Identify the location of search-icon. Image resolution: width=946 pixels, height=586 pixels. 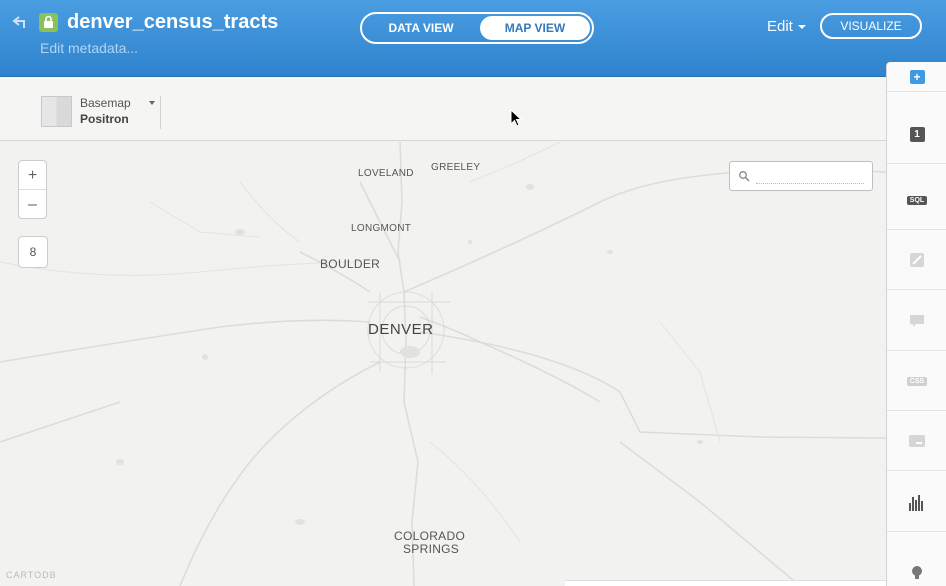
(744, 176).